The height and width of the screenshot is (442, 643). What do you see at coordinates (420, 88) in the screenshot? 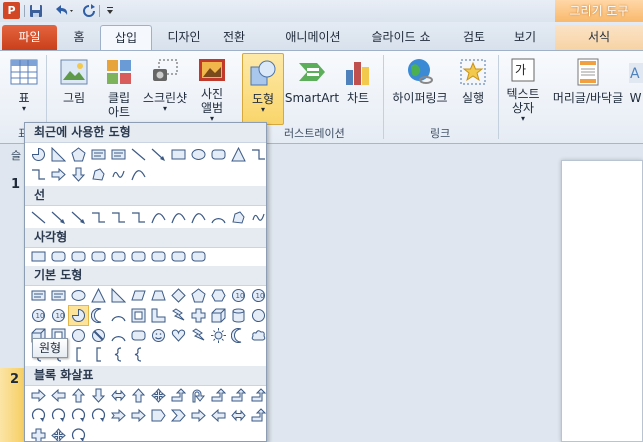
I see `hyperlink-button: 하이퍼링크` at bounding box center [420, 88].